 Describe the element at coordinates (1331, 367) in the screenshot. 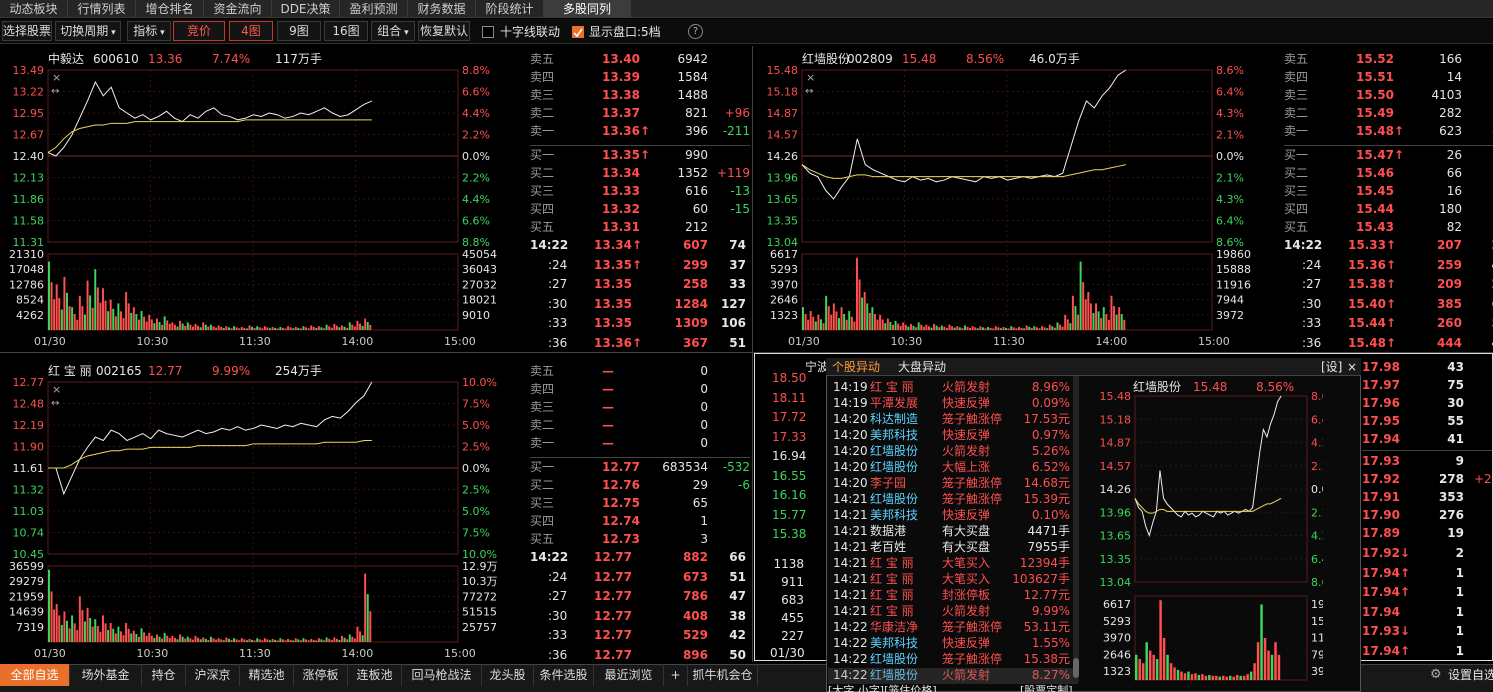

I see `popup-settings-button: [设]` at that location.